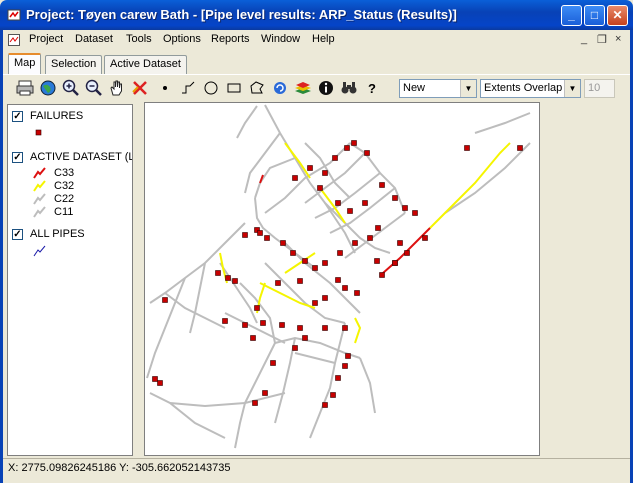 This screenshot has height=483, width=633. I want to click on mdi-minimize-button: _, so click(584, 39).